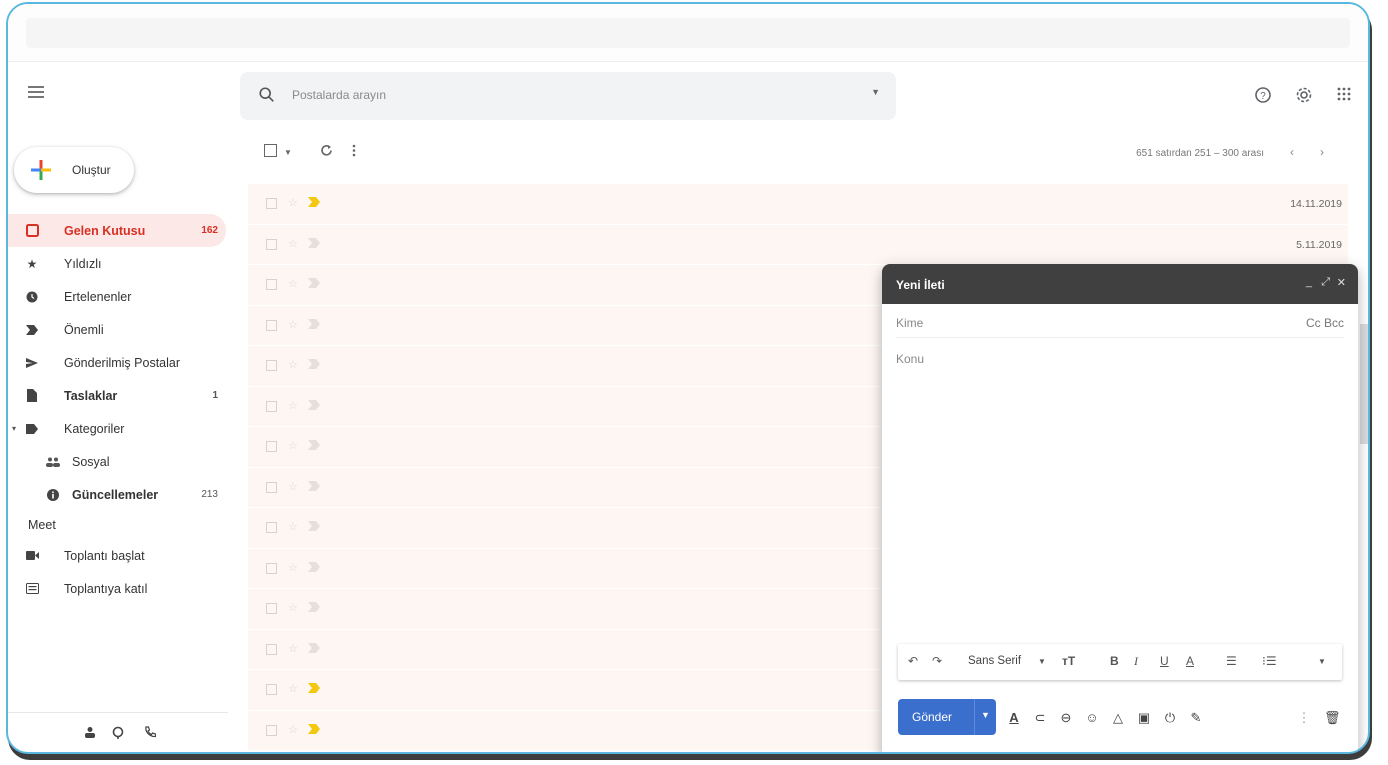  What do you see at coordinates (117, 428) in the screenshot?
I see `sidebar-item-categories: ▾ Kategoriler` at bounding box center [117, 428].